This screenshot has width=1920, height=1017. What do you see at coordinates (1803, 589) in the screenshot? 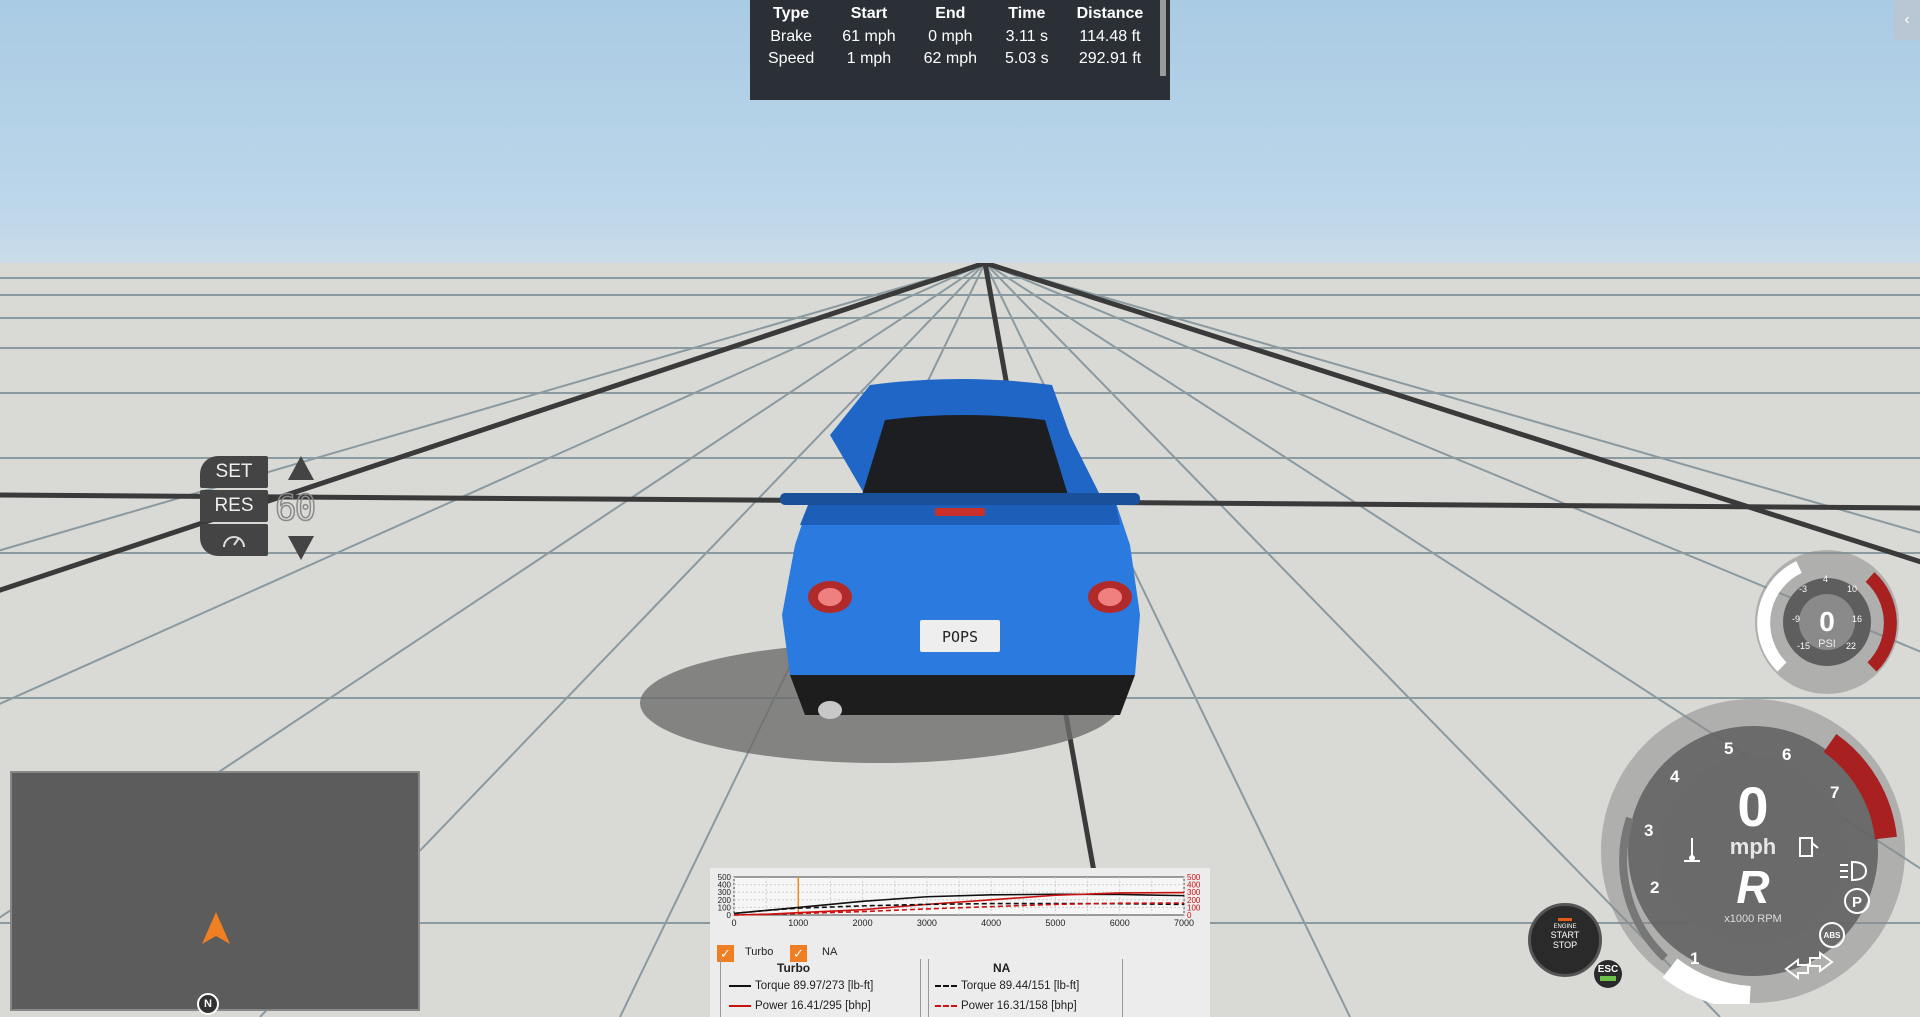
I see `boost-tick: -3` at bounding box center [1803, 589].